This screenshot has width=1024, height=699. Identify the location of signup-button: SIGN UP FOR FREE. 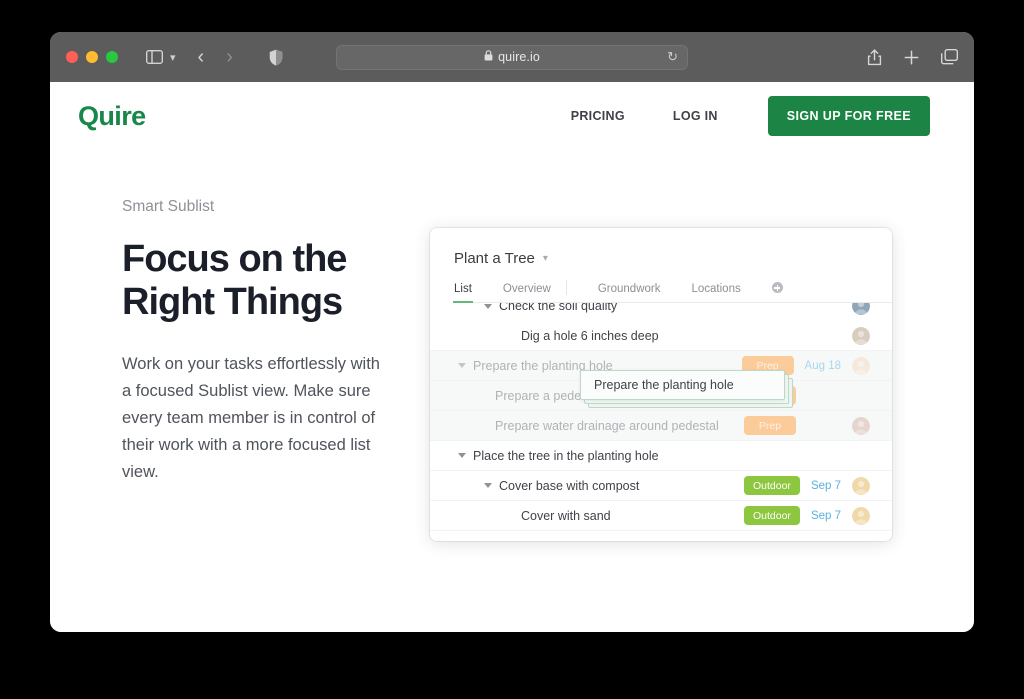
(848, 116).